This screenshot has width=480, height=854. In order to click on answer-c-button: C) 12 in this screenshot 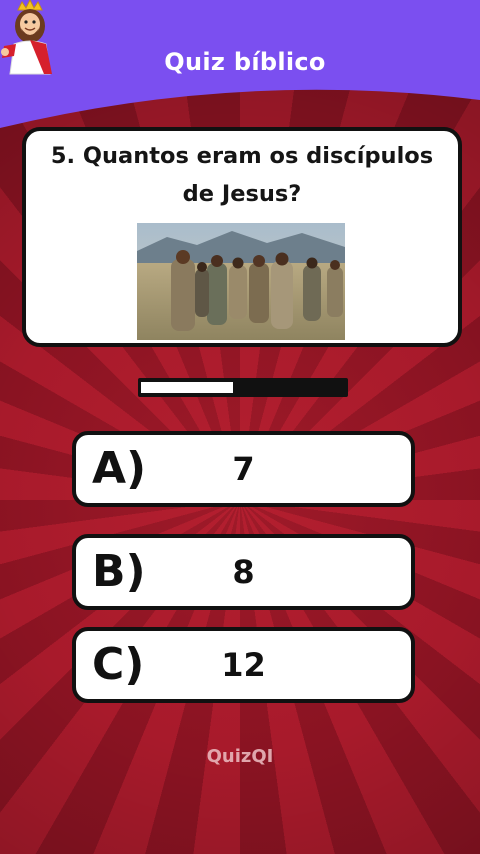, I will do `click(243, 665)`.